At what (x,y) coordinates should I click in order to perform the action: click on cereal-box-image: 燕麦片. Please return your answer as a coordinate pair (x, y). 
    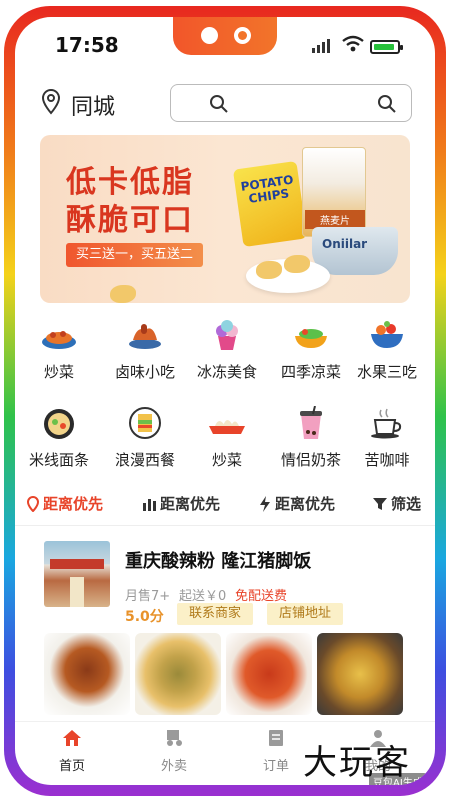
    Looking at the image, I should click on (334, 192).